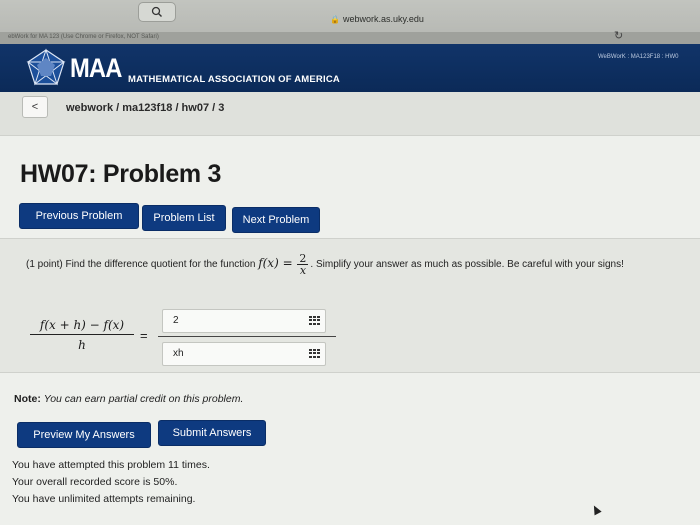  I want to click on difference-quotient: f(x + h) − f(x) h, so click(82, 335).